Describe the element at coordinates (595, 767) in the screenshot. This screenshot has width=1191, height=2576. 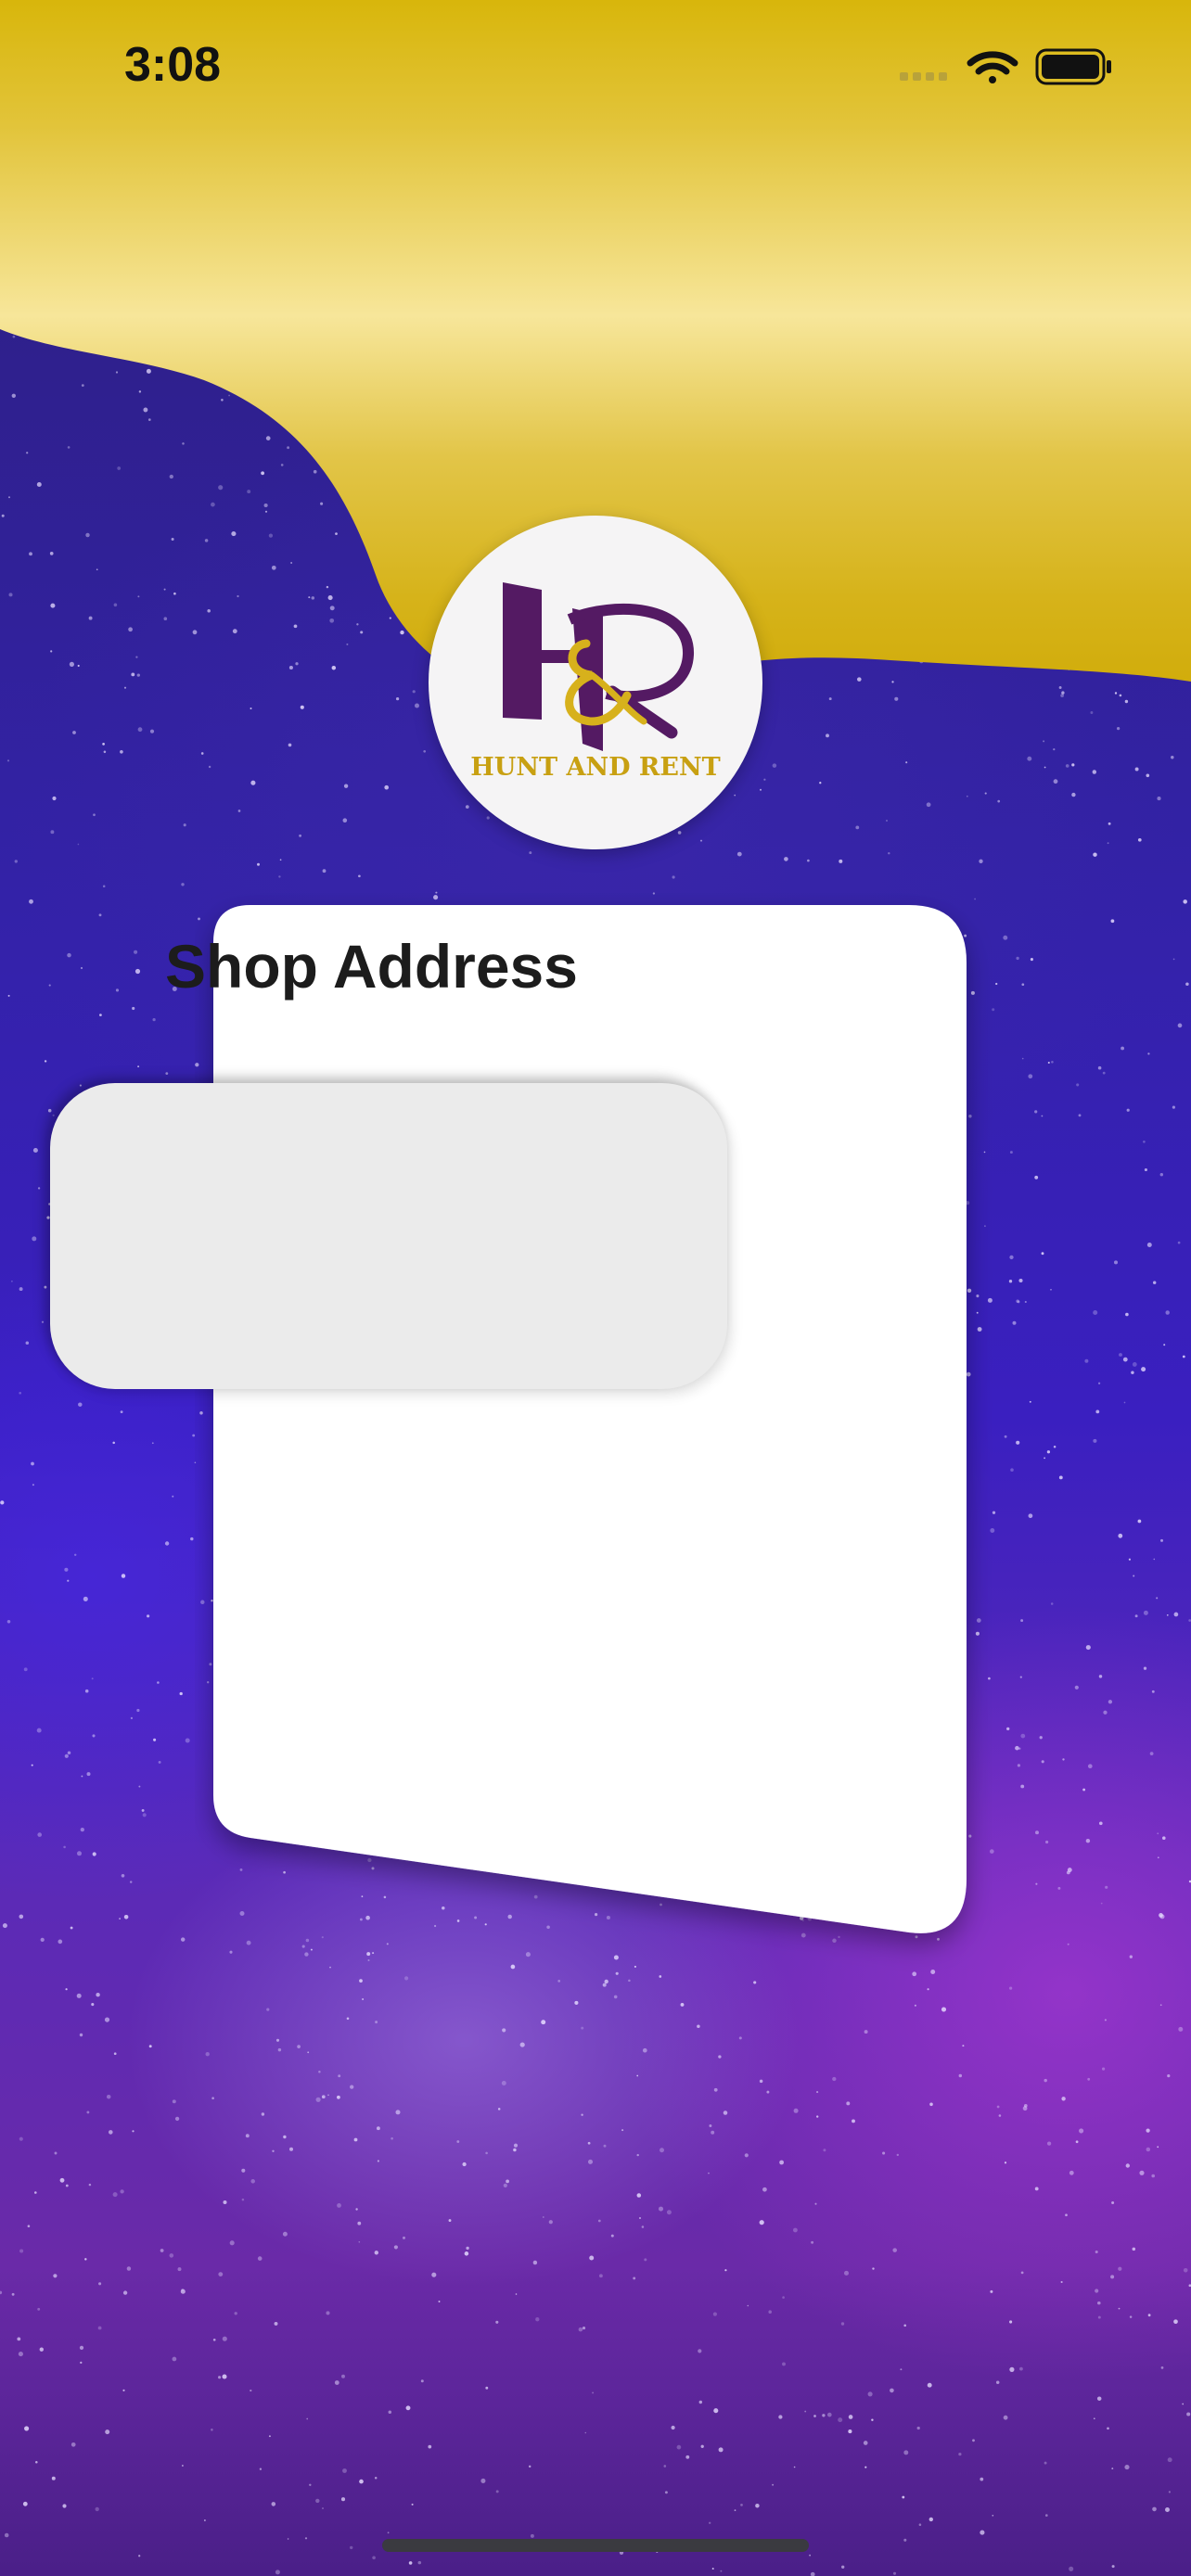
I see `brand-tagline: HUNT AND RENT` at that location.